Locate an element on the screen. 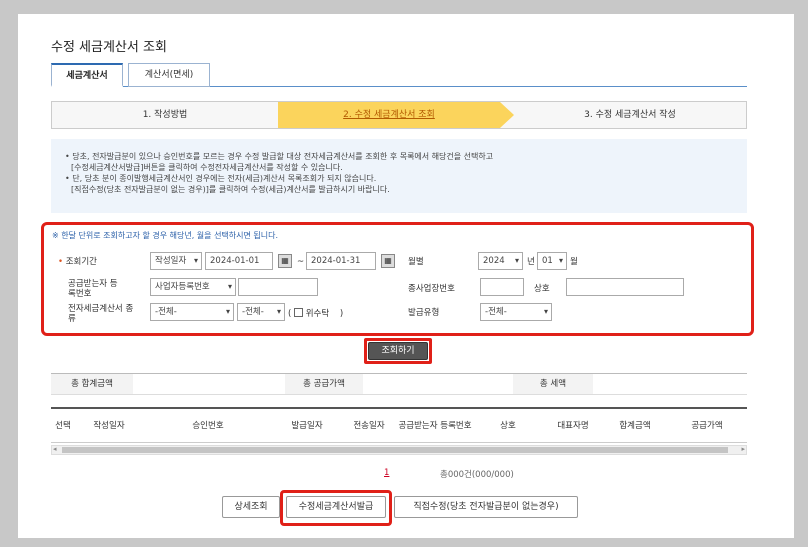 The image size is (808, 547). page-number: 1 is located at coordinates (386, 473).